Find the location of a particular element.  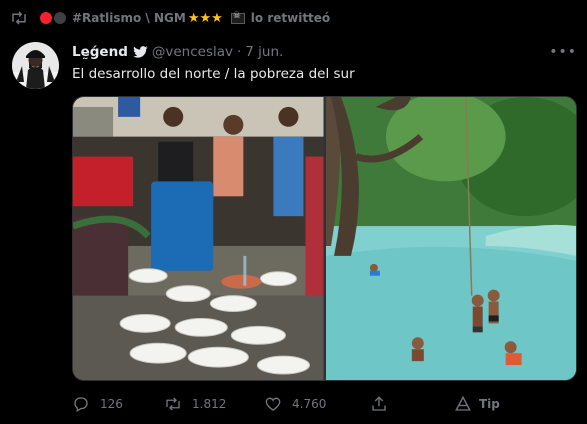

like-count: 4.760 is located at coordinates (309, 404).